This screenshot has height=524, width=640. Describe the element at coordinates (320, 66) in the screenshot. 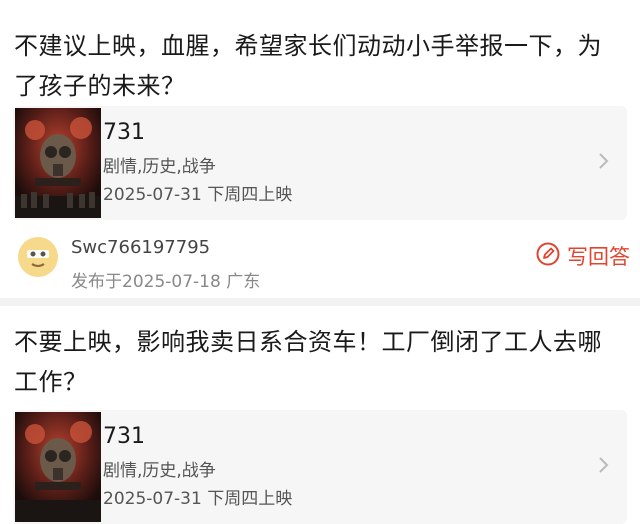

I see `question-text-1: 不建议上映，血腥，希望家长们动动小手举报一下，为了孩子的未来？` at that location.